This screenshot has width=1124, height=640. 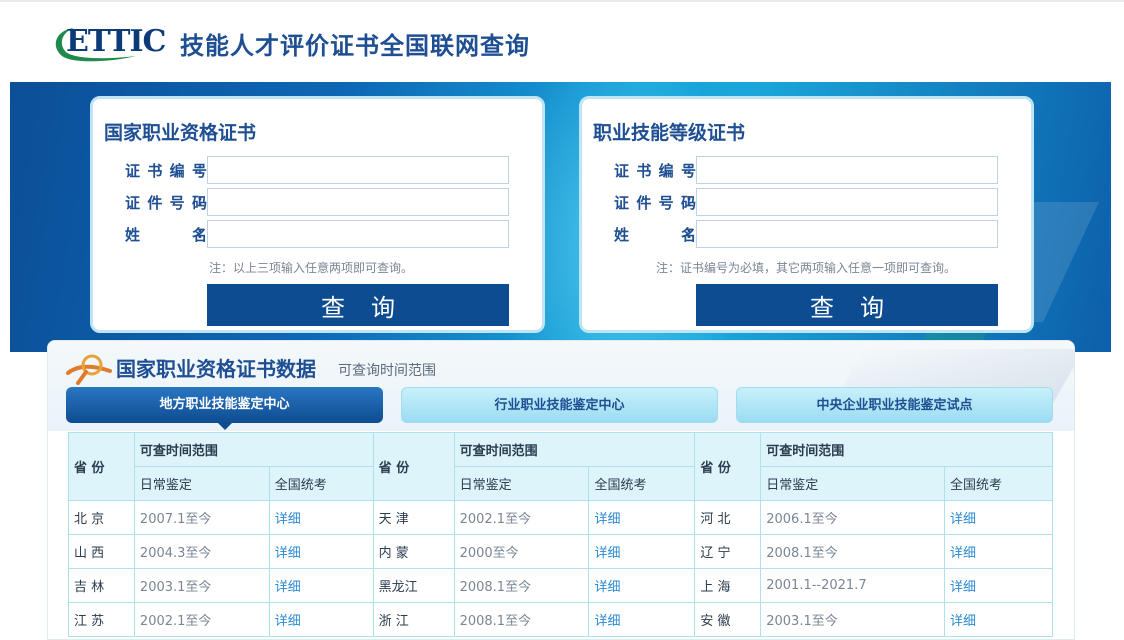 What do you see at coordinates (728, 517) in the screenshot?
I see `province-name: 河 北` at bounding box center [728, 517].